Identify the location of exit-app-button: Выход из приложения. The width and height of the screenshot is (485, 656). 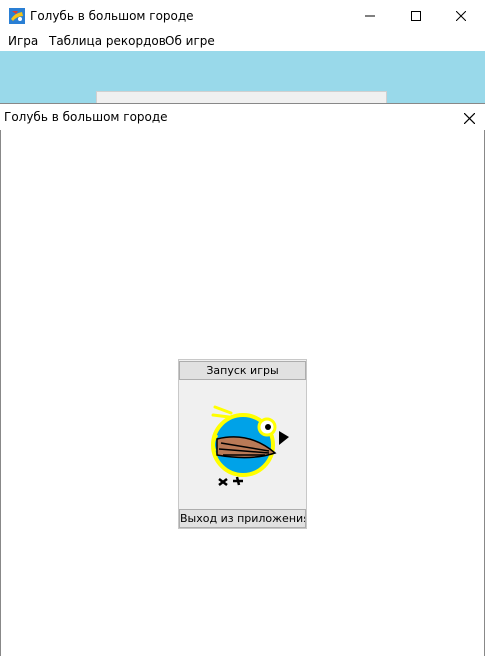
(242, 518).